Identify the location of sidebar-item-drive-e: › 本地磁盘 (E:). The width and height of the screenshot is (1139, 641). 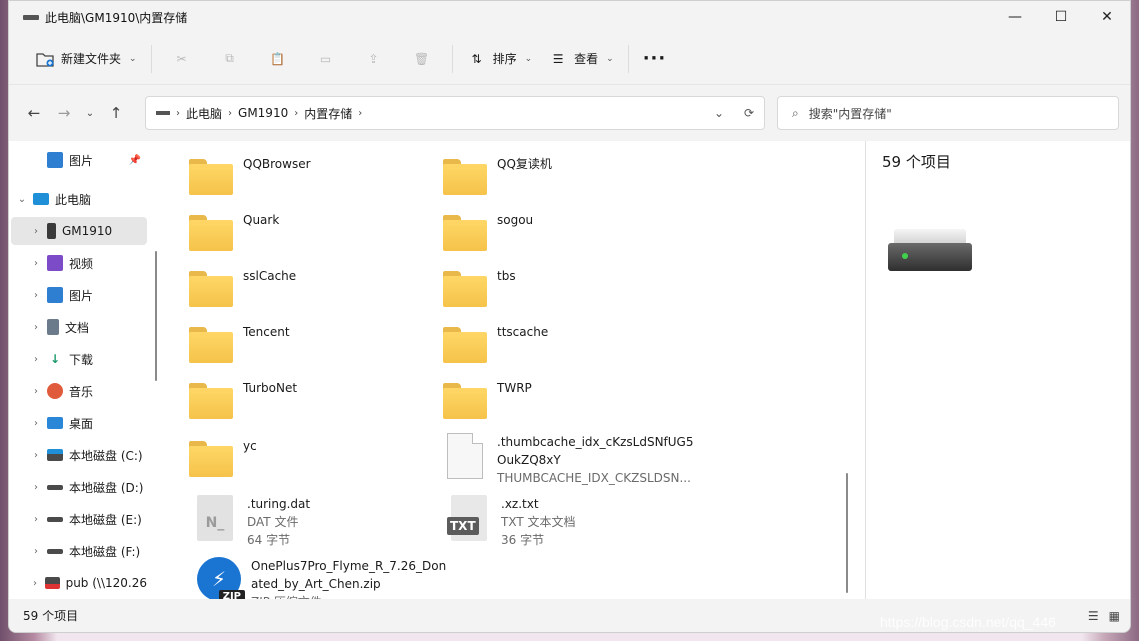
(79, 519).